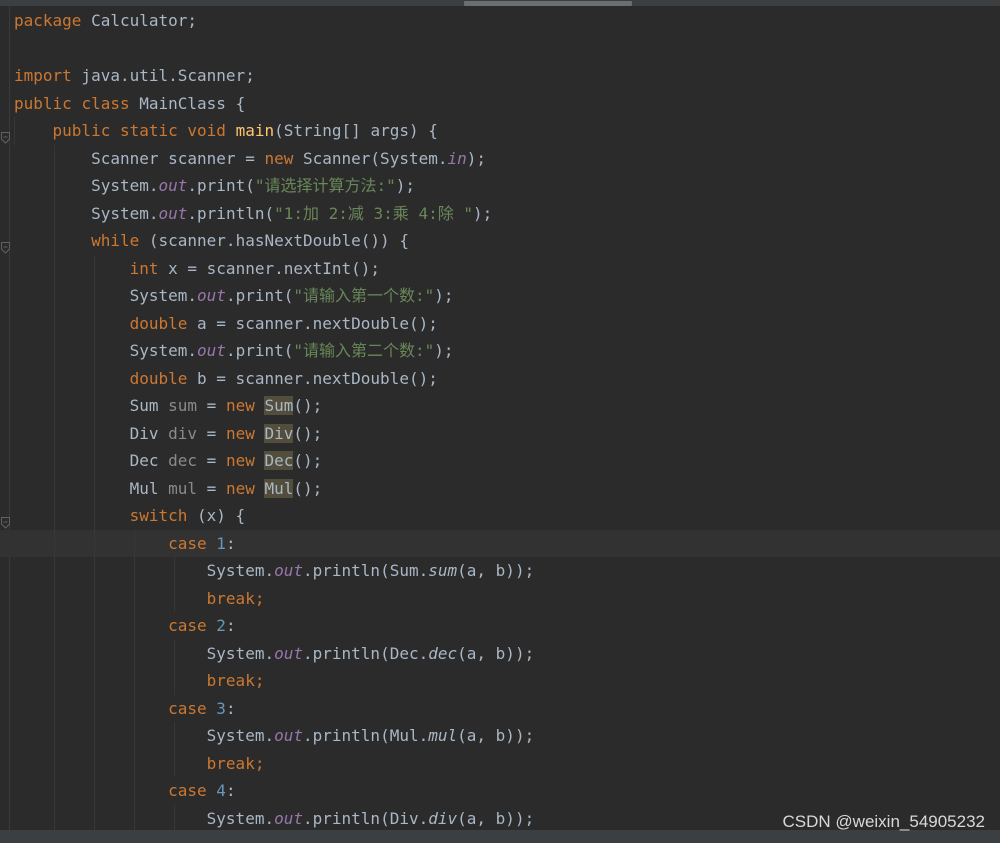 The width and height of the screenshot is (1000, 843). What do you see at coordinates (500, 49) in the screenshot?
I see `code-line` at bounding box center [500, 49].